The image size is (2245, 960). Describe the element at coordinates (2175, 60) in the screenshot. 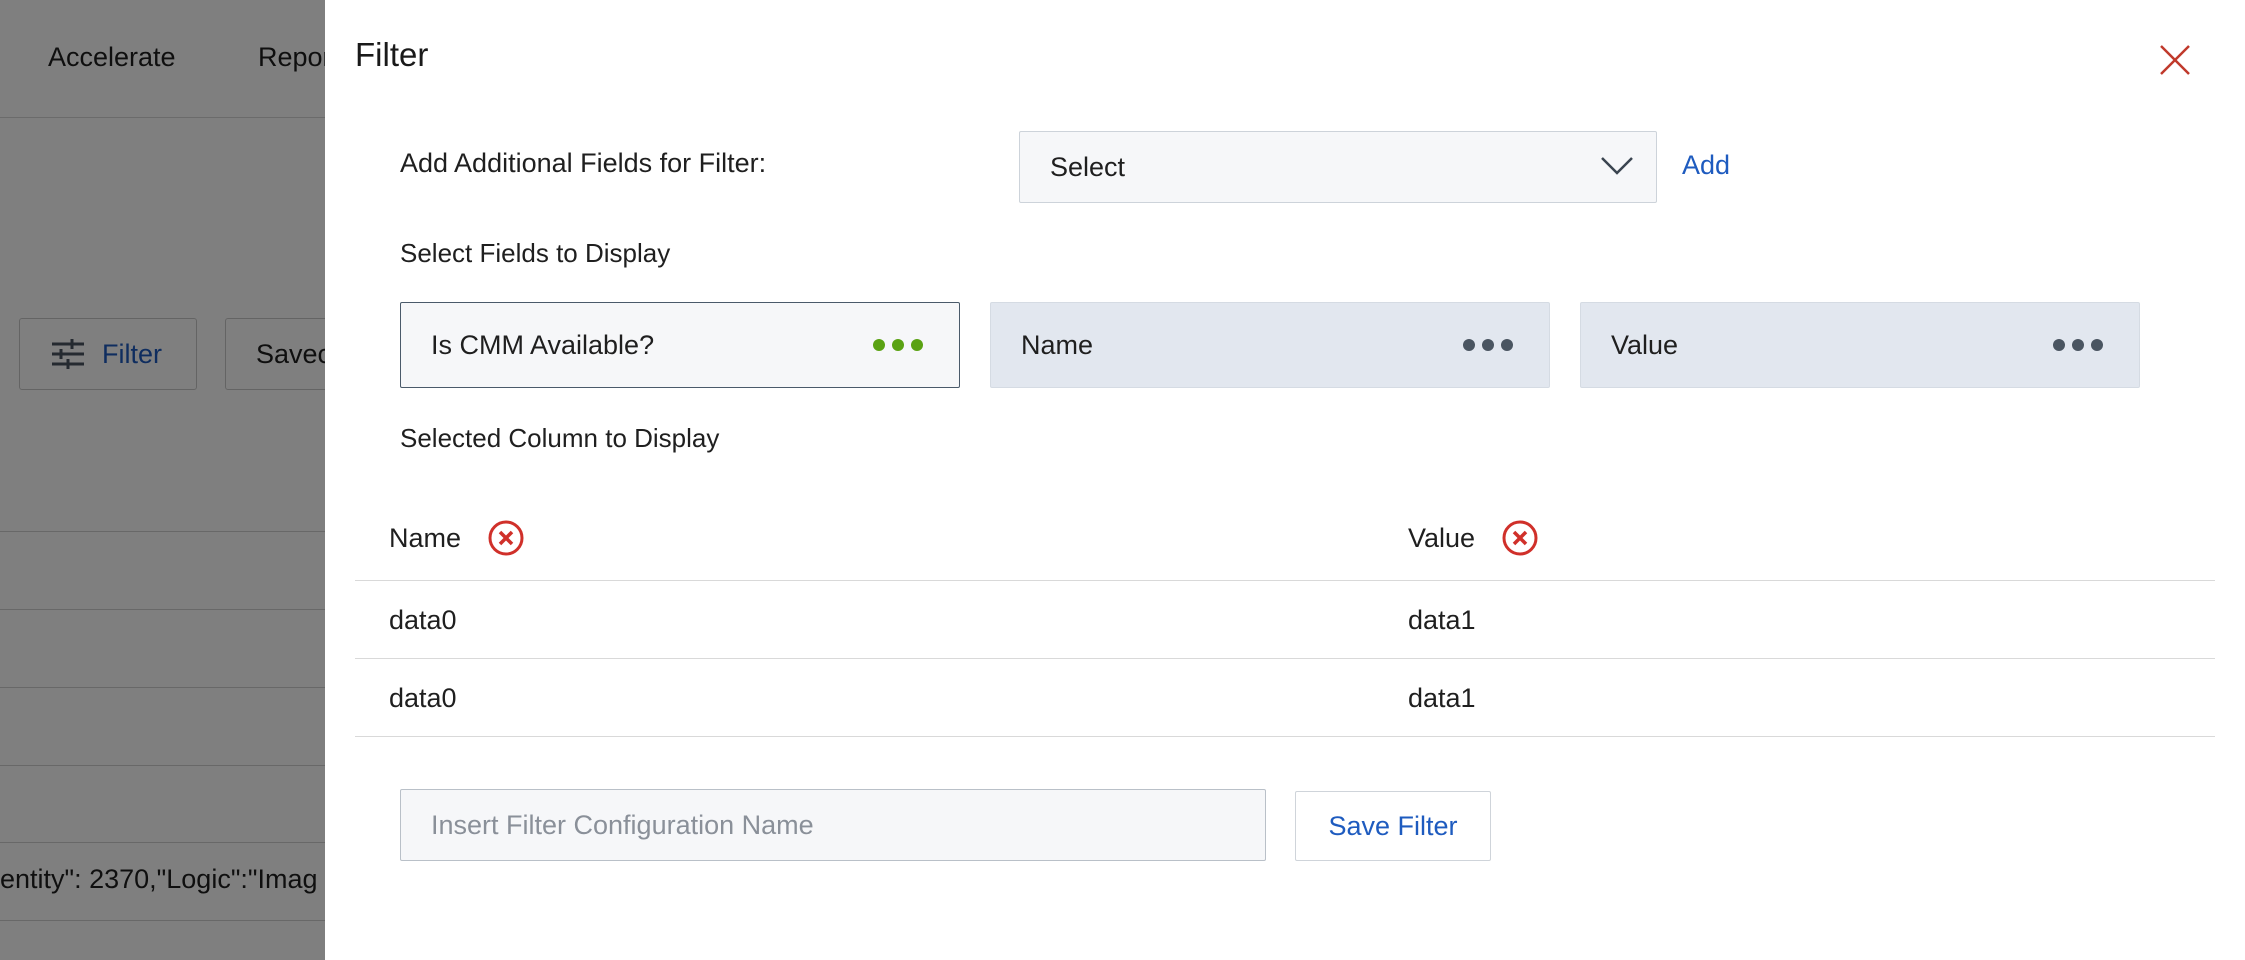

I see `close-icon` at that location.